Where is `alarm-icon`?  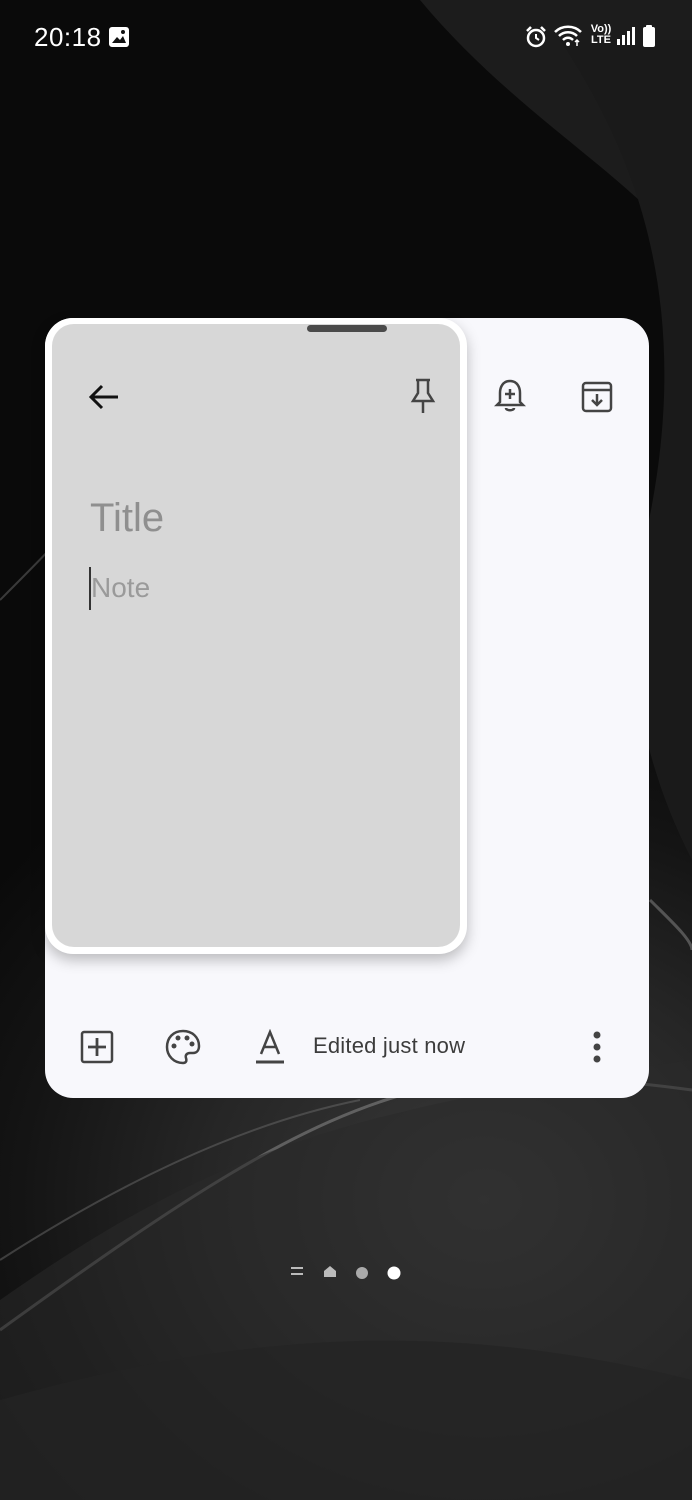
alarm-icon is located at coordinates (536, 39).